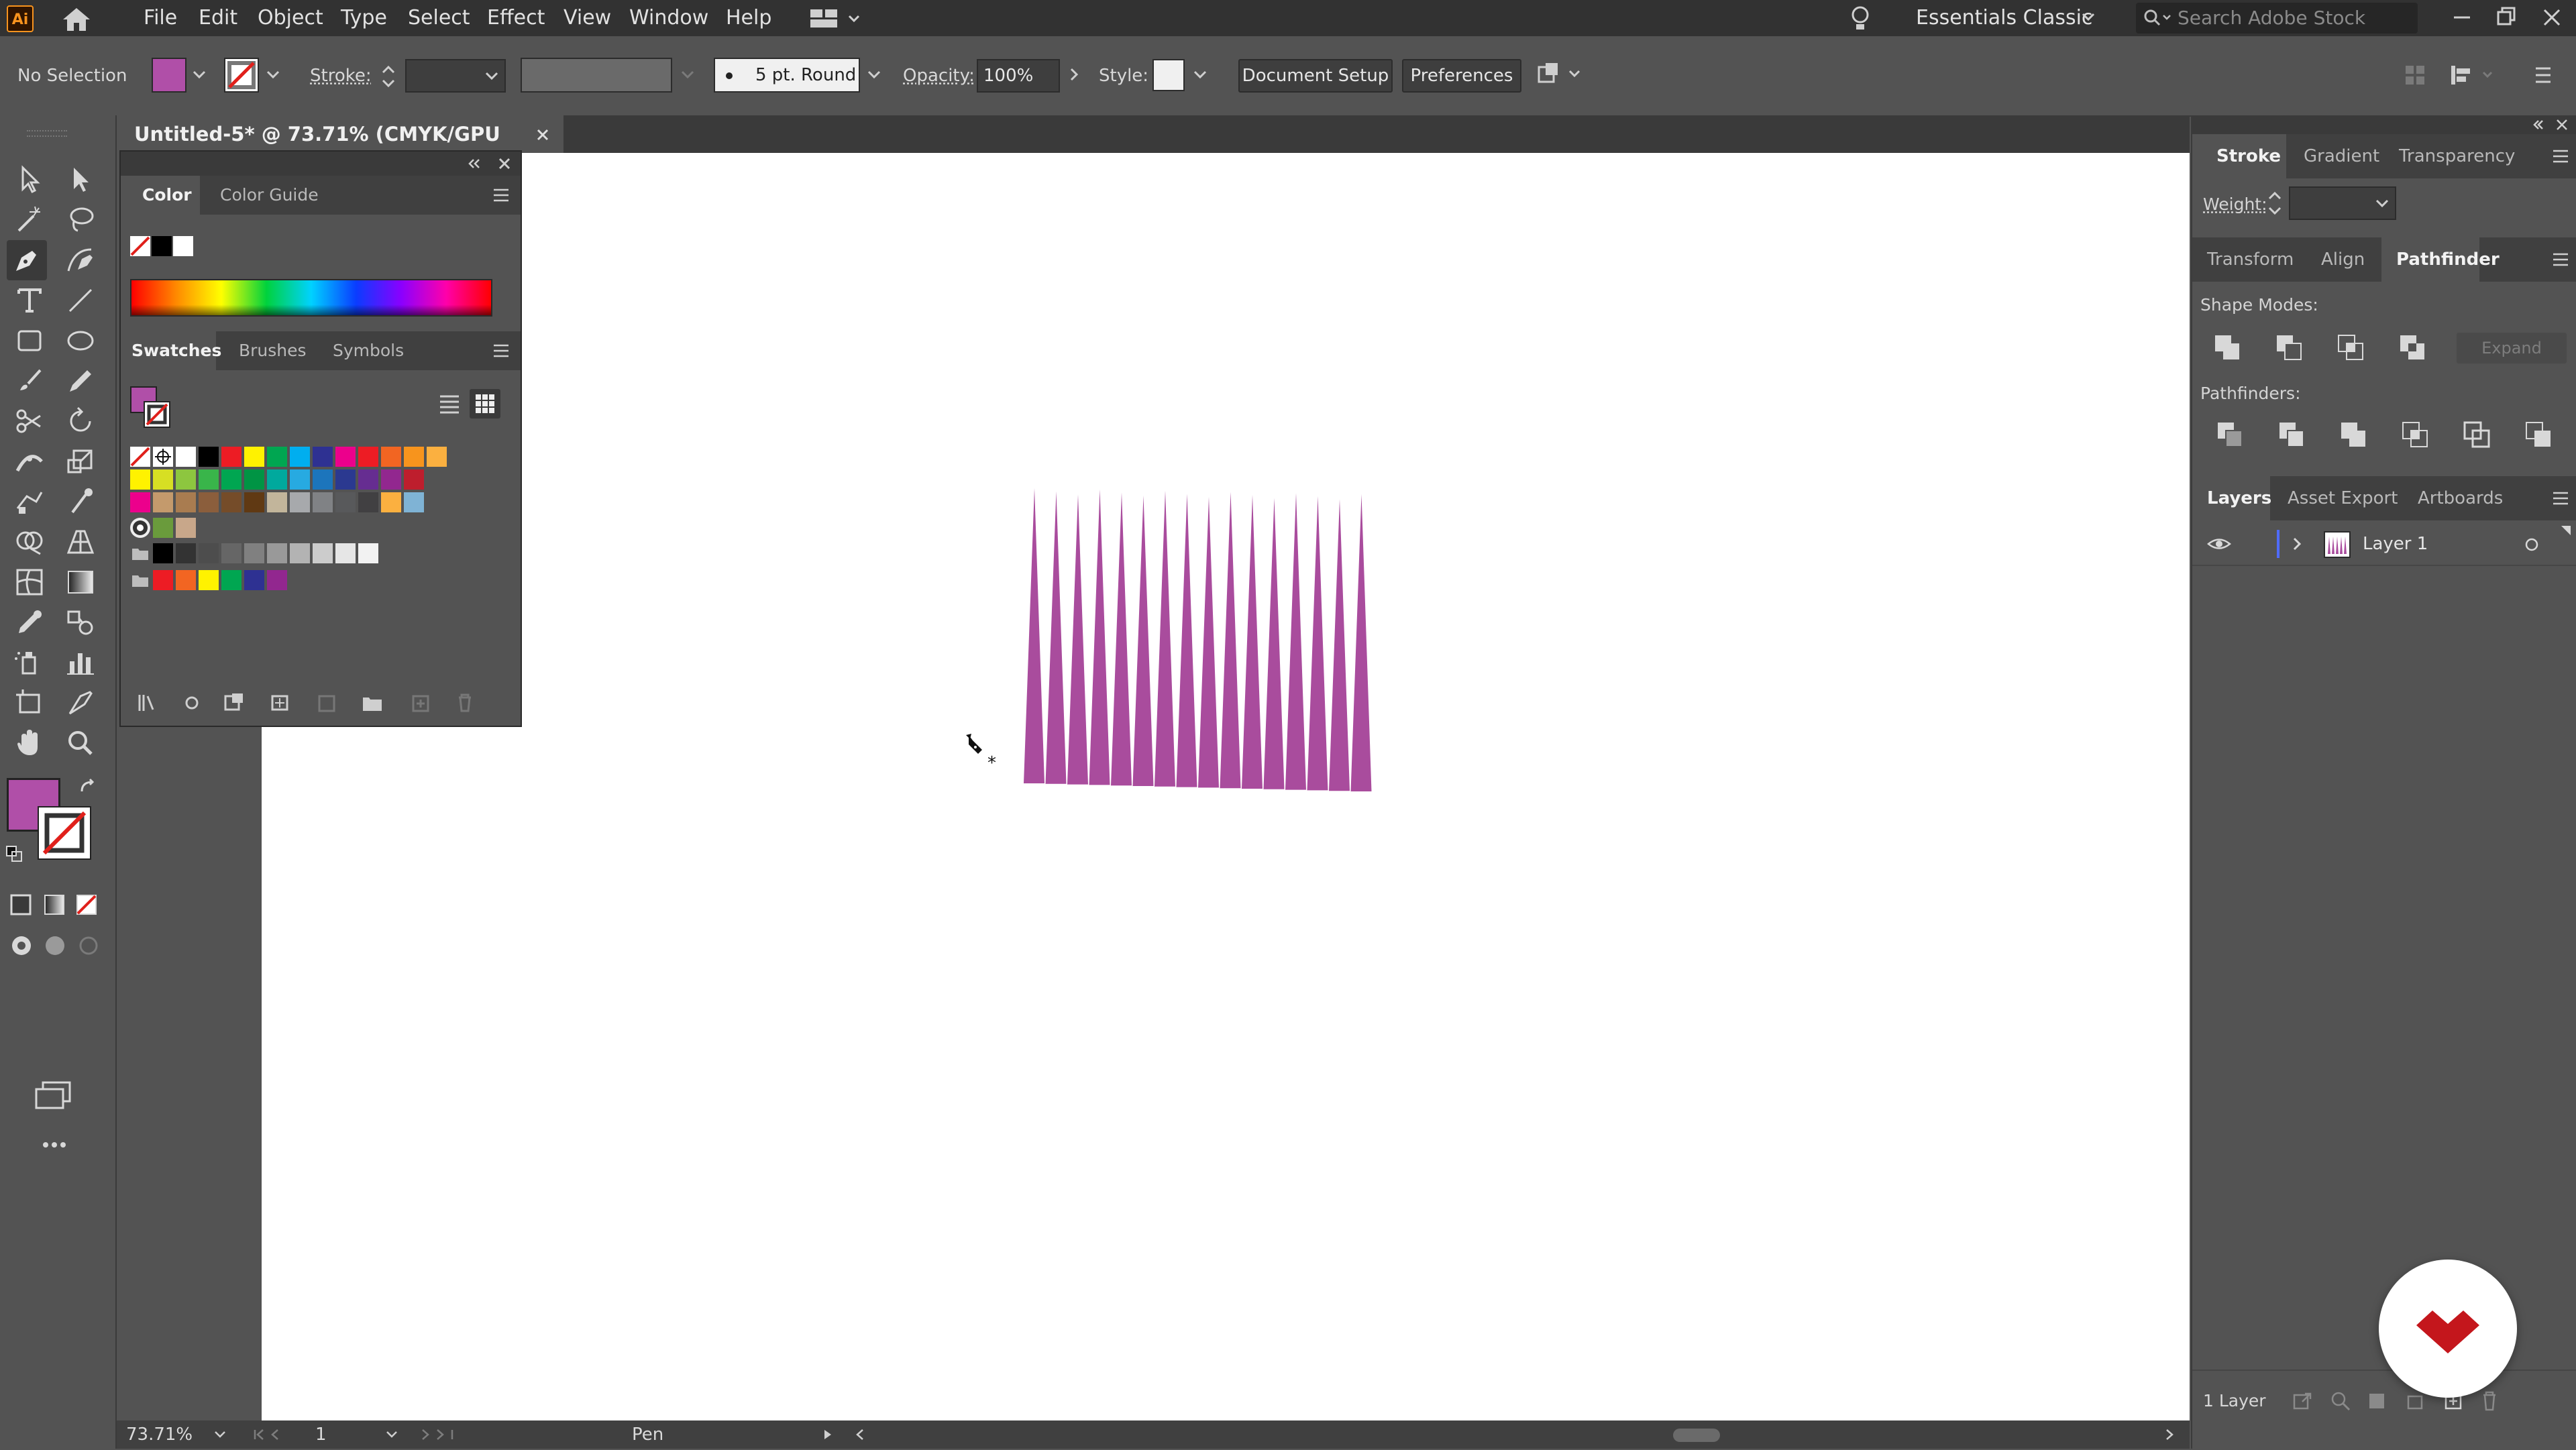 This screenshot has width=2576, height=1450. What do you see at coordinates (88, 787) in the screenshot?
I see `swap-fill-stroke-icon` at bounding box center [88, 787].